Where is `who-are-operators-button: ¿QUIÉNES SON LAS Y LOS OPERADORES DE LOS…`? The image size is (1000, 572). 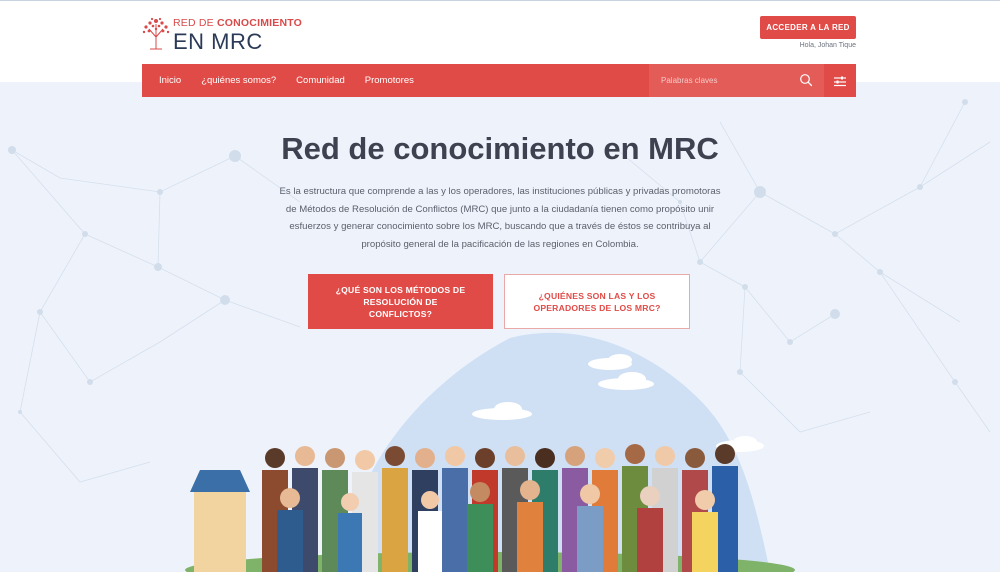 who-are-operators-button: ¿QUIÉNES SON LAS Y LOS OPERADORES DE LOS… is located at coordinates (597, 301).